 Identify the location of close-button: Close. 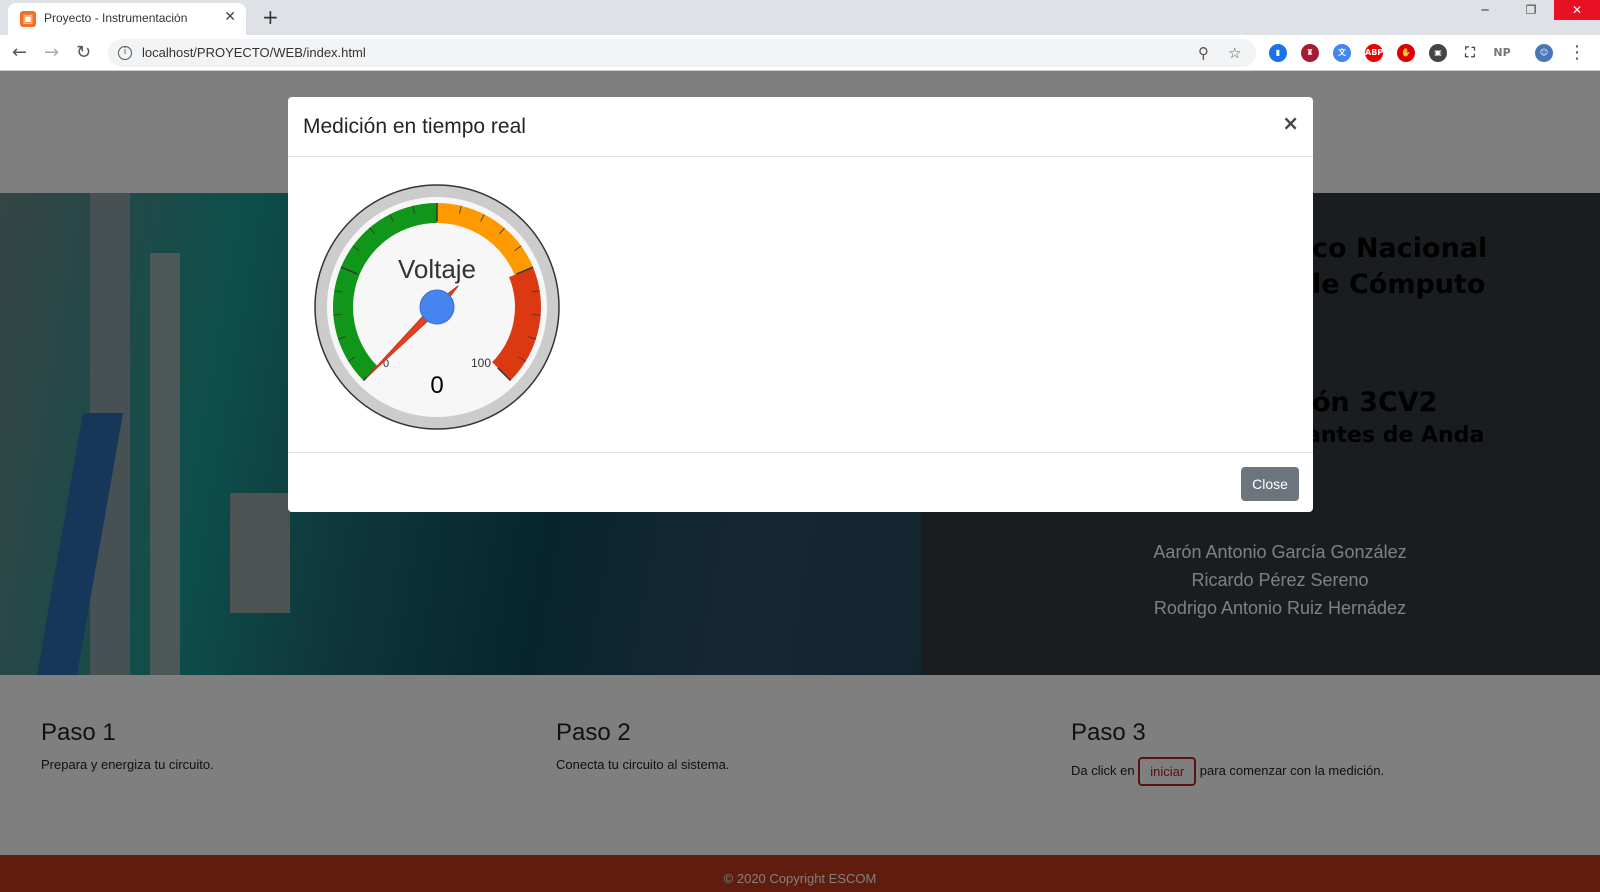
(1270, 484).